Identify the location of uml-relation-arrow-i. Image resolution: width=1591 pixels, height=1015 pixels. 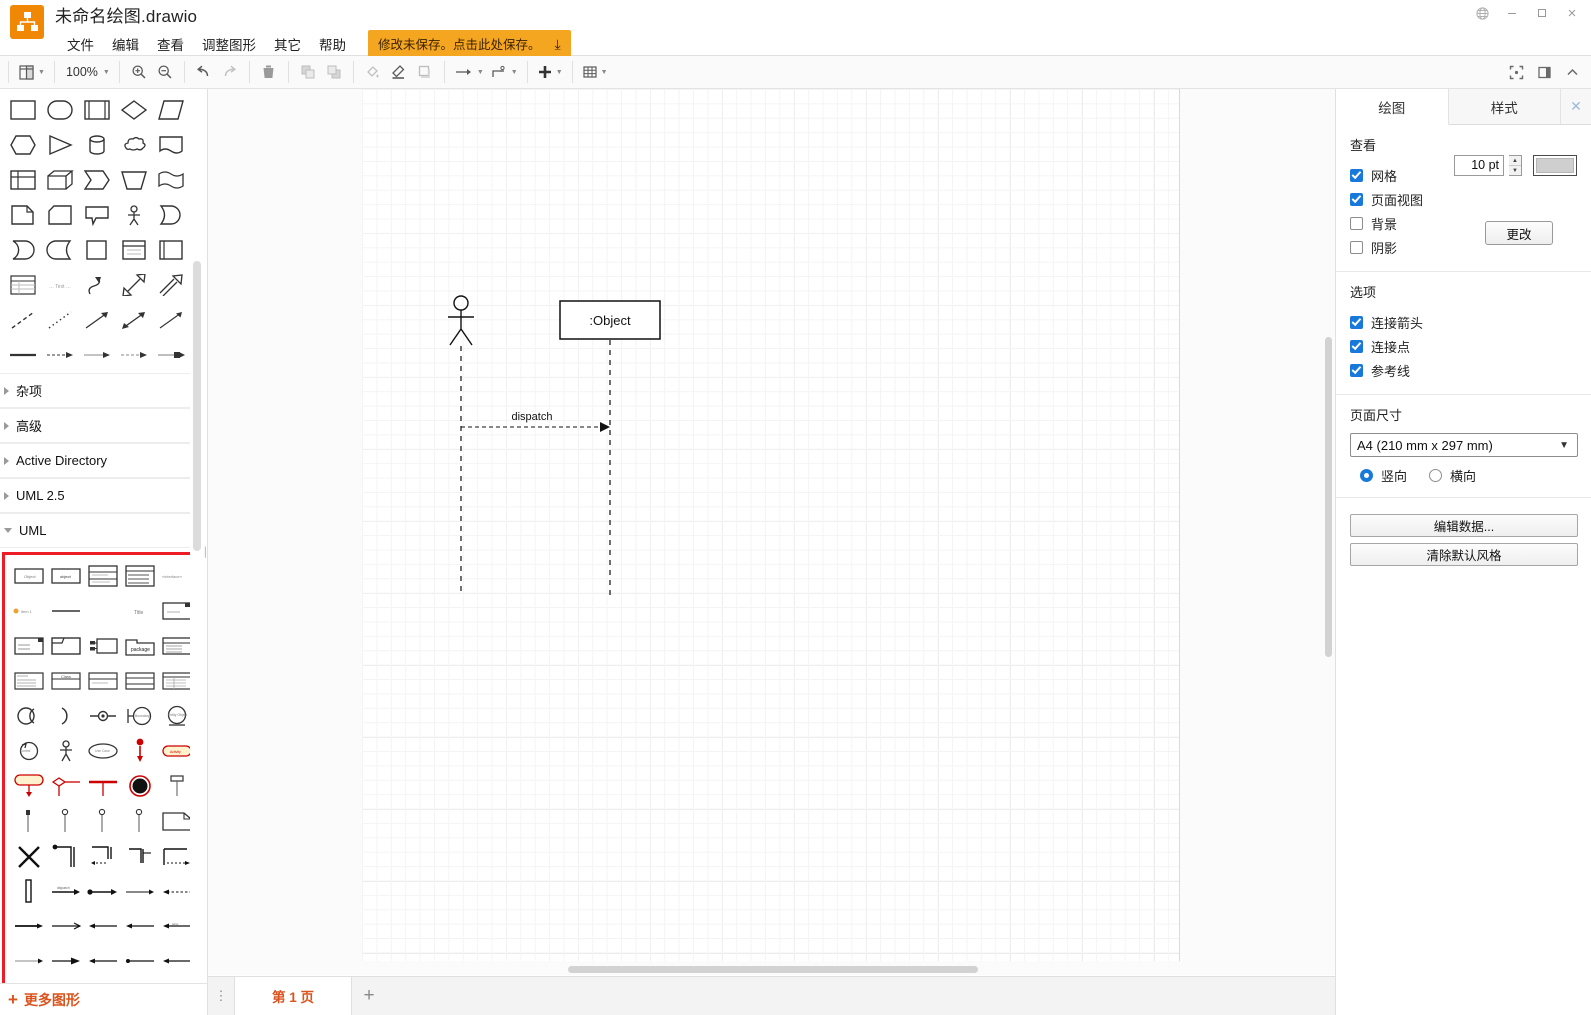
(139, 961).